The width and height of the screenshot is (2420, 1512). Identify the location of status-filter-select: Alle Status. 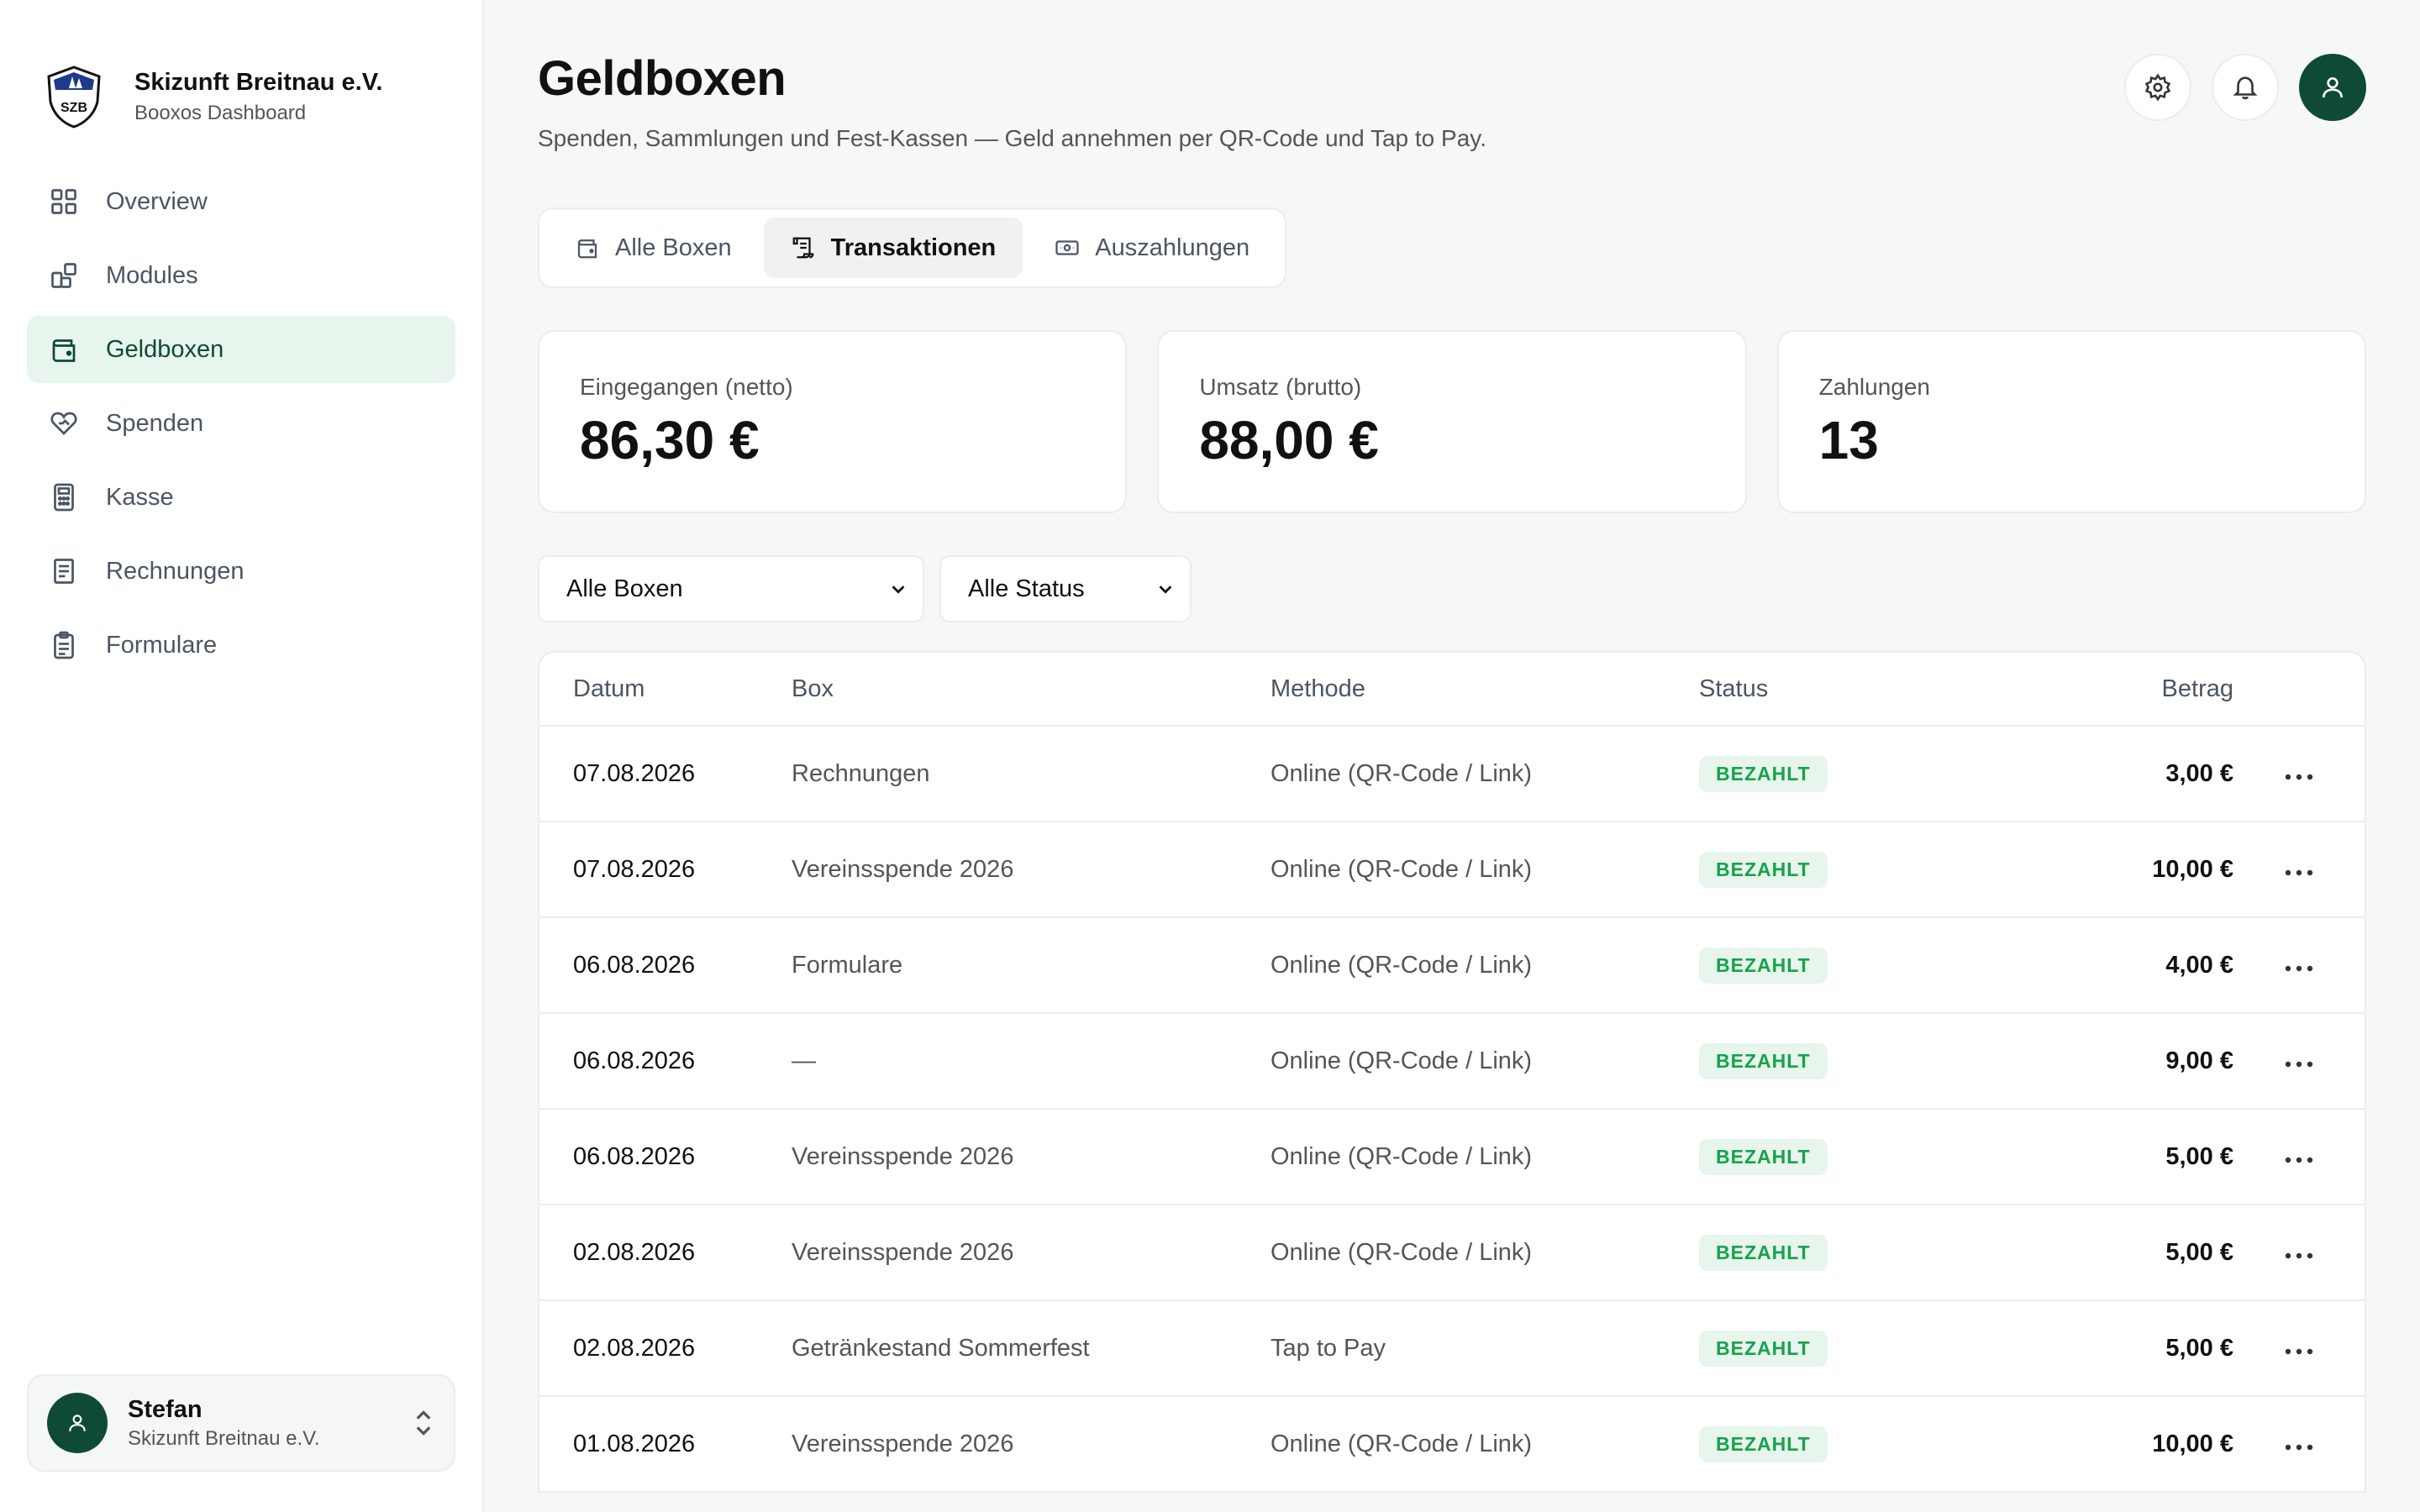
(1065, 588).